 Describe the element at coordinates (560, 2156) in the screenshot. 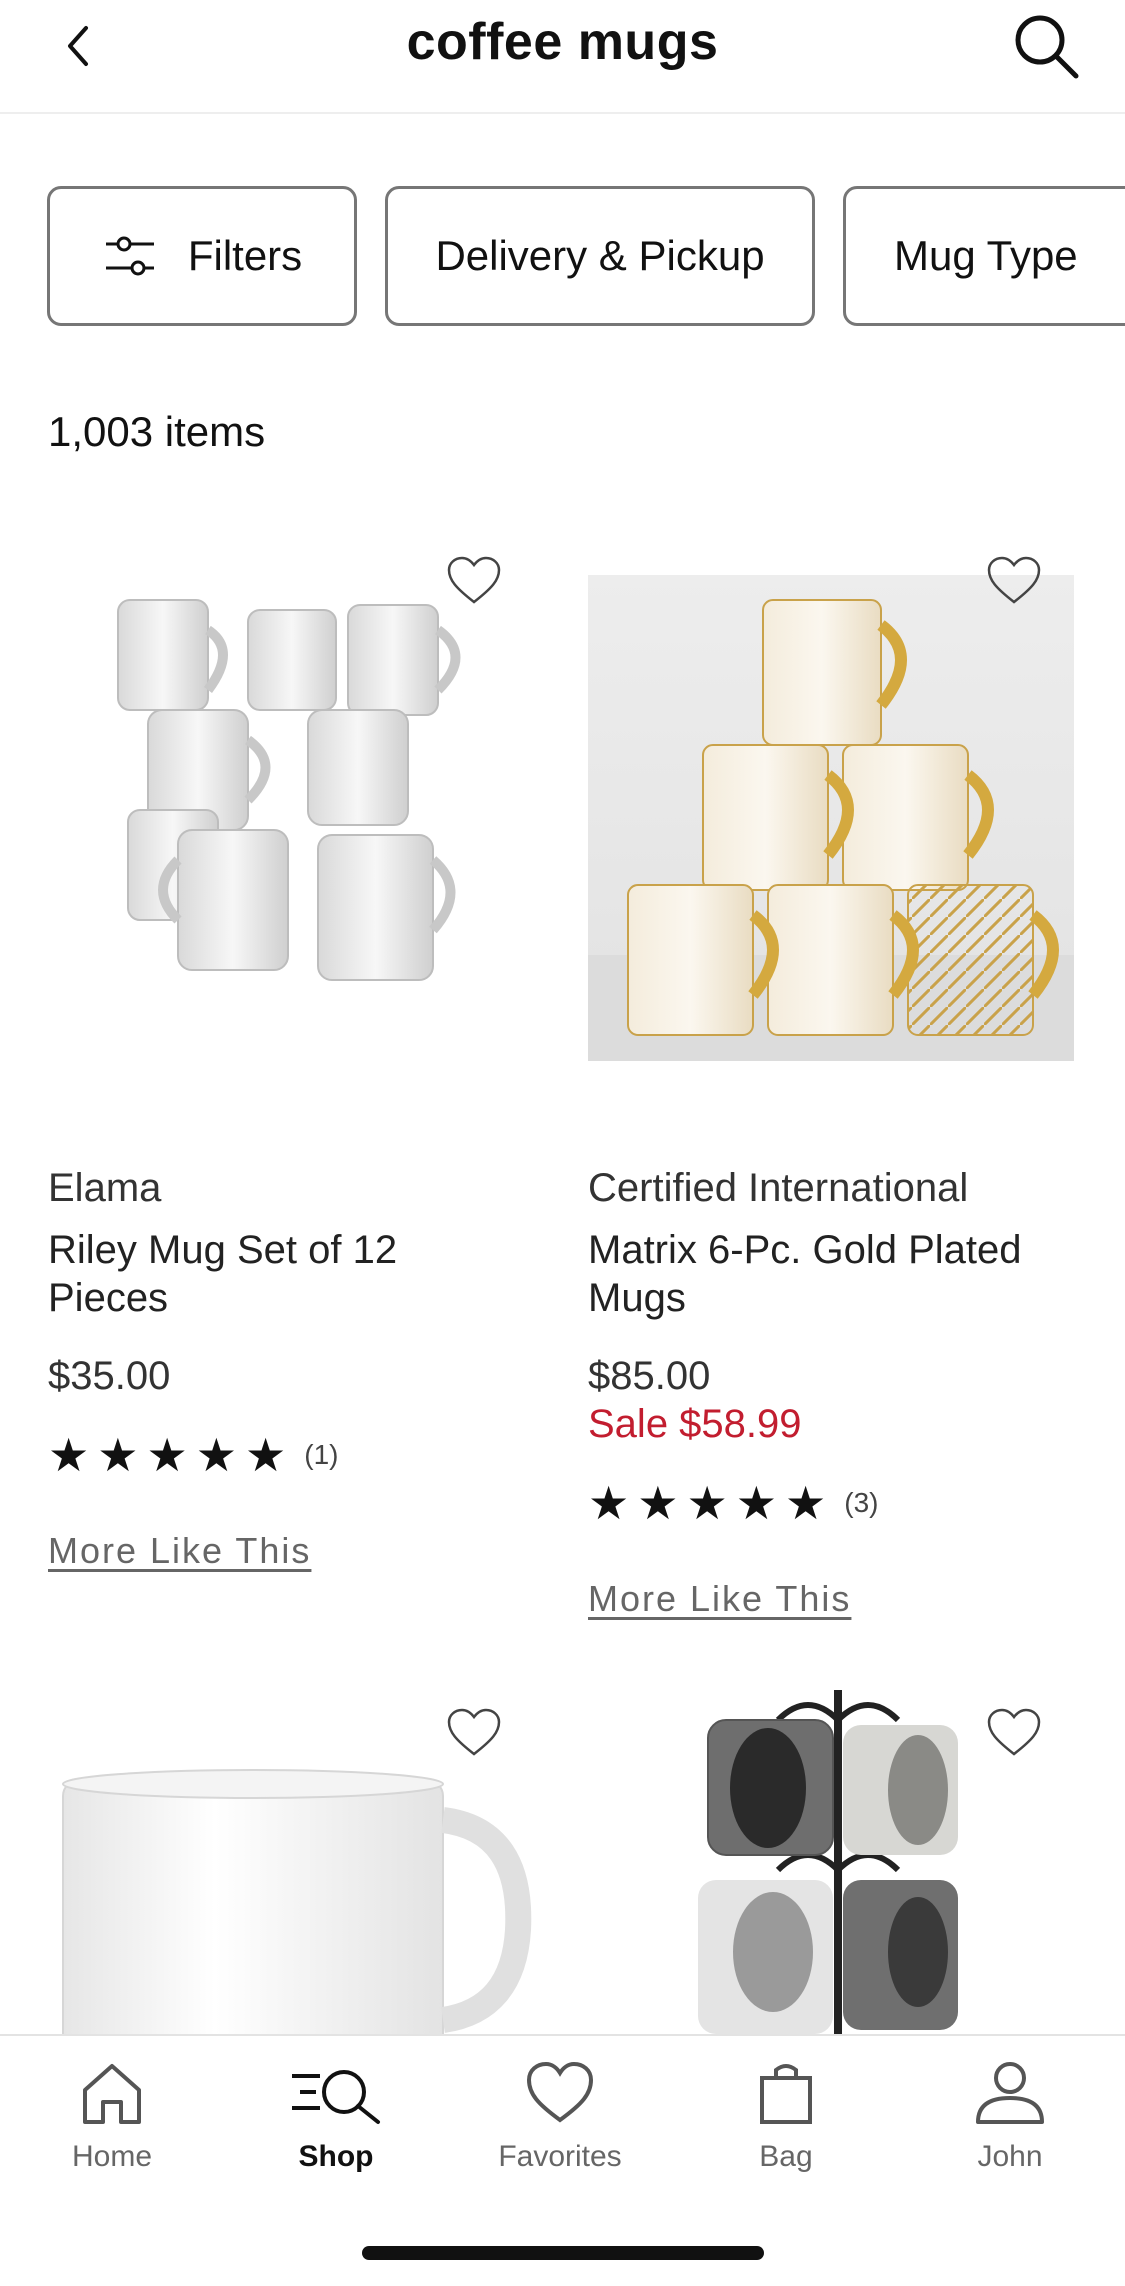

I see `tab-label: Favorites` at that location.